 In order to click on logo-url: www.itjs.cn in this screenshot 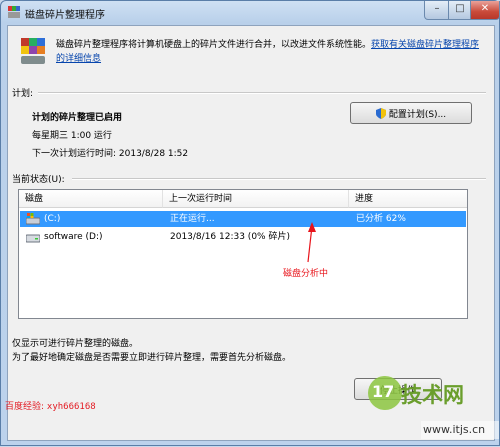, I will do `click(454, 429)`.